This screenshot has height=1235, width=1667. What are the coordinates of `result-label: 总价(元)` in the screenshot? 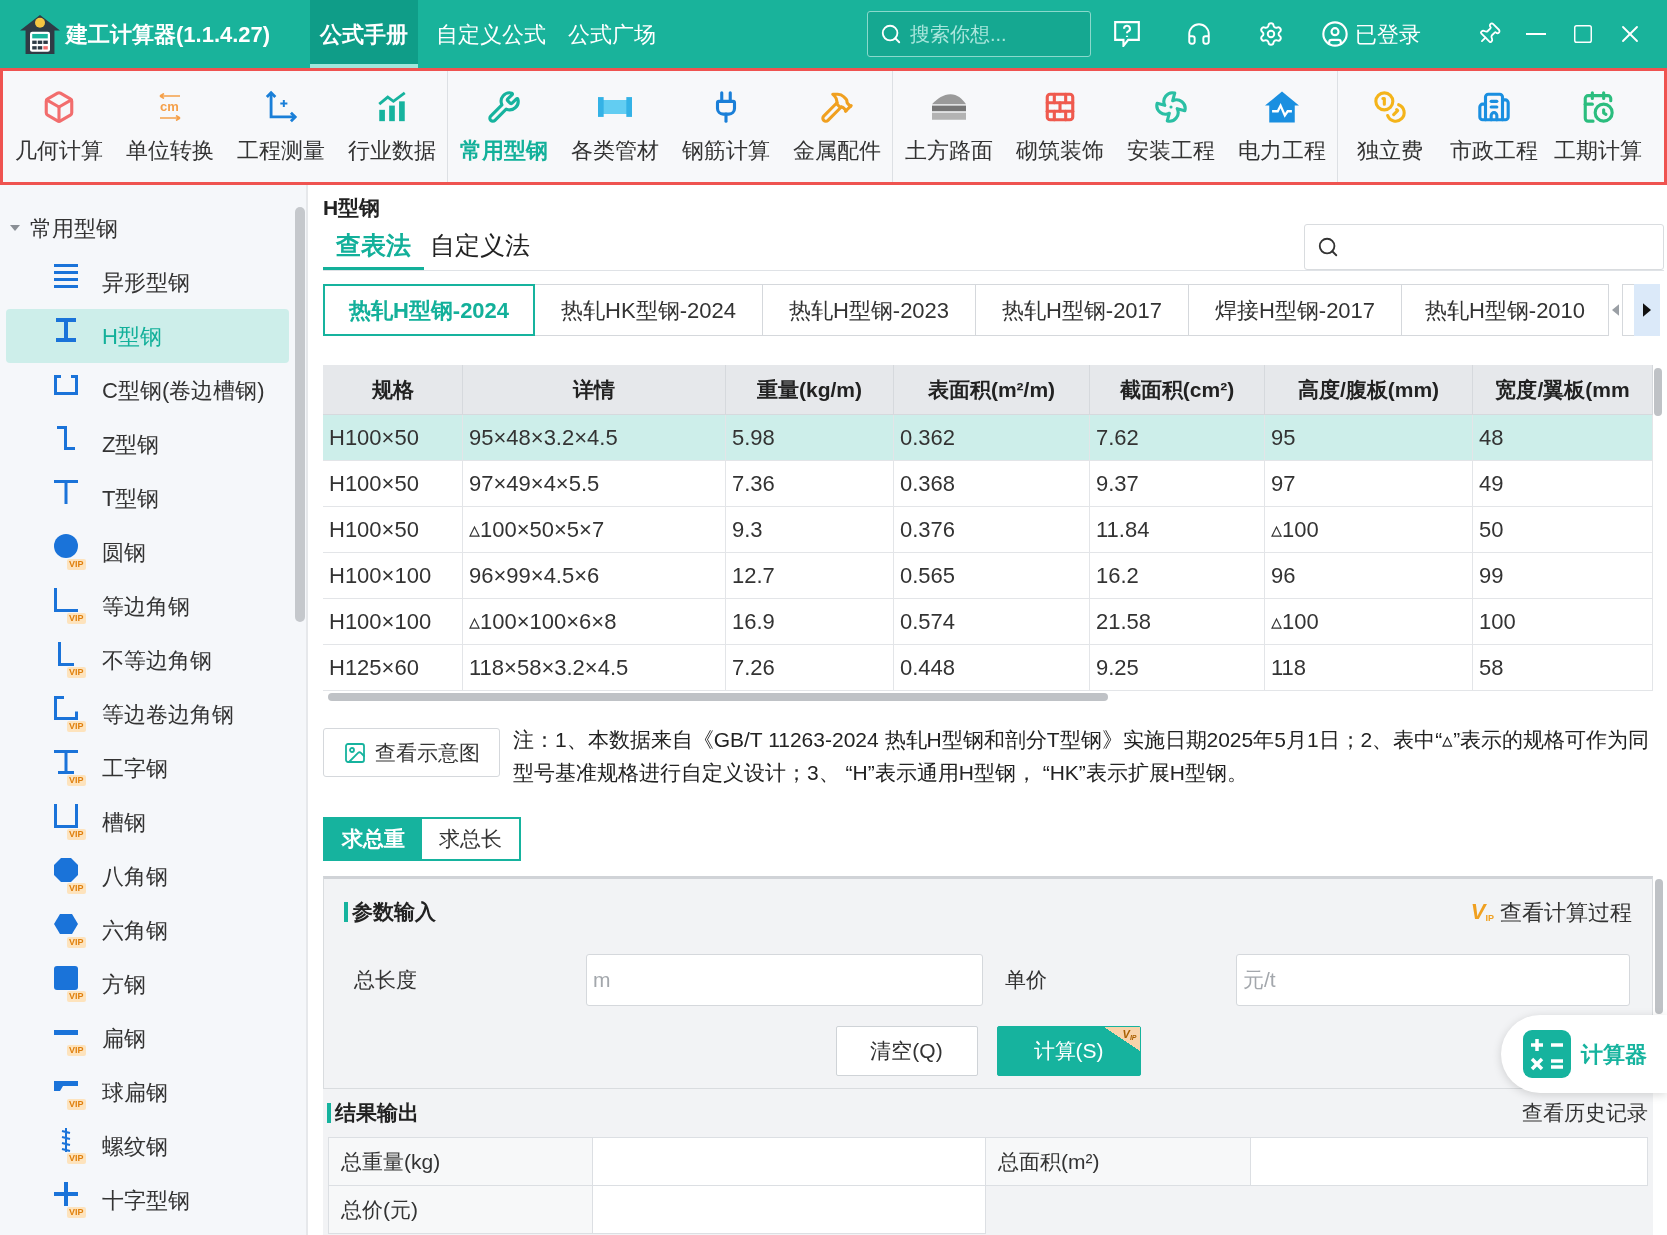 It's located at (461, 1210).